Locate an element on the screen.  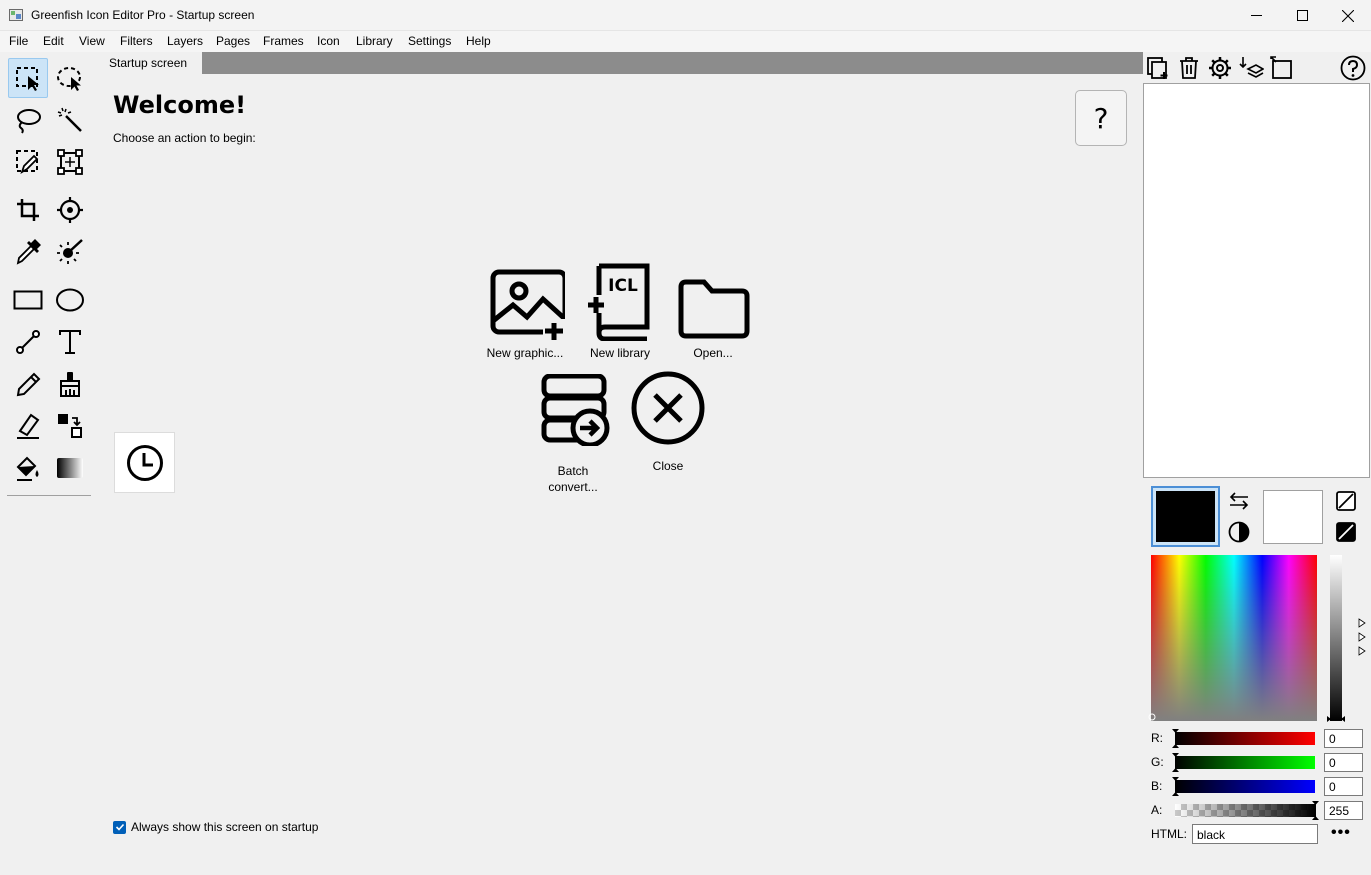
tool-line is located at coordinates (28, 342).